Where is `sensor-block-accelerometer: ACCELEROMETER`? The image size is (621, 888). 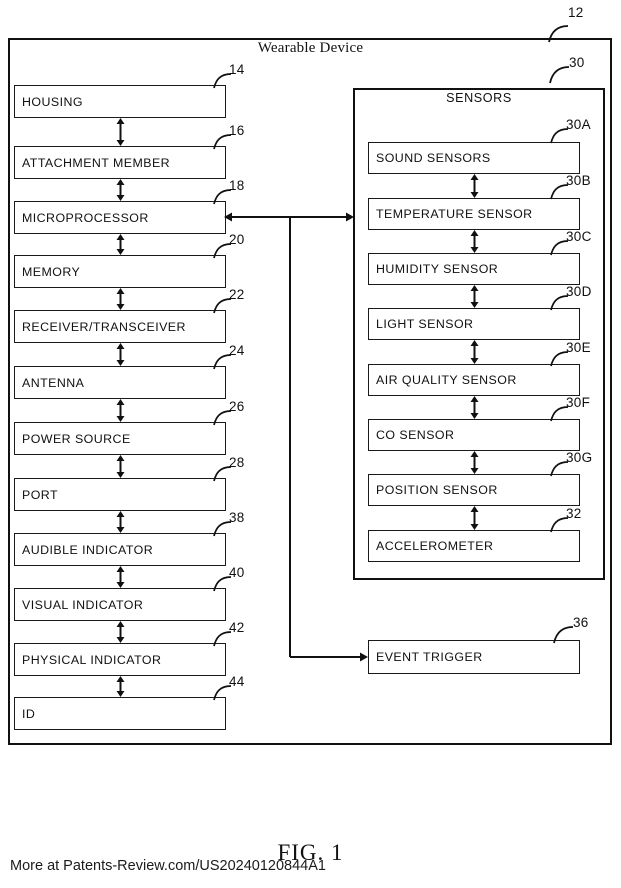
sensor-block-accelerometer: ACCELEROMETER is located at coordinates (474, 546).